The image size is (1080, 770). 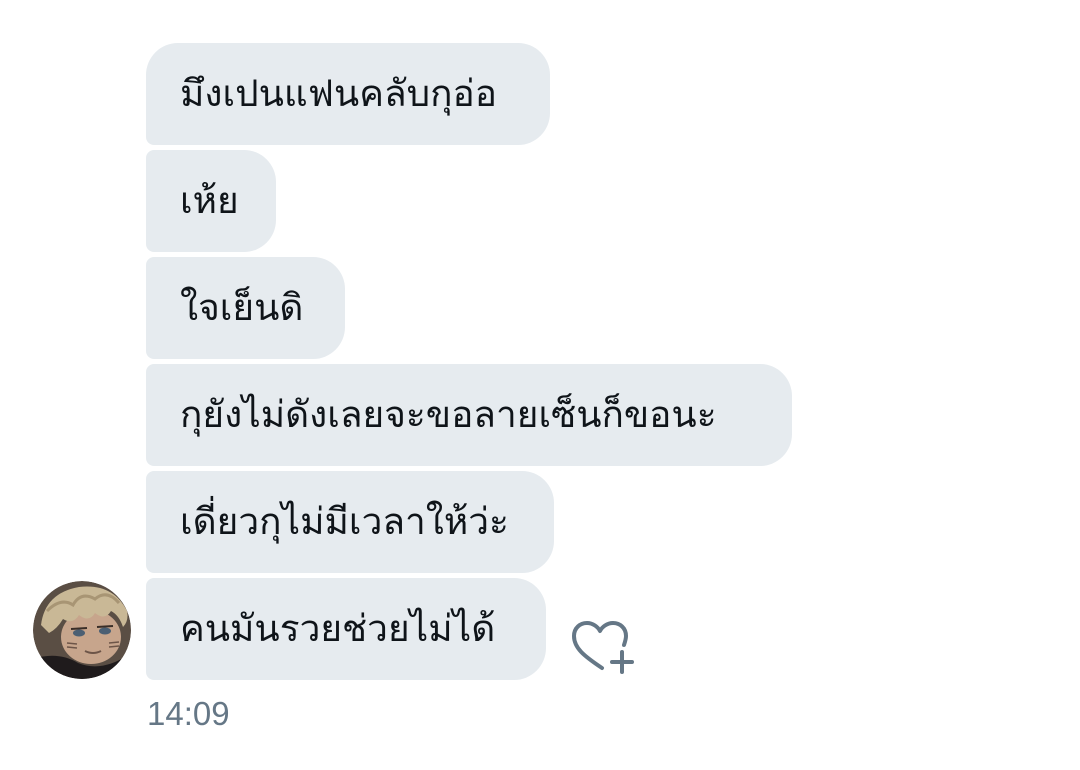 What do you see at coordinates (348, 94) in the screenshot?
I see `message-bubble: มึงเปนแฟนคลับกุอ่อ` at bounding box center [348, 94].